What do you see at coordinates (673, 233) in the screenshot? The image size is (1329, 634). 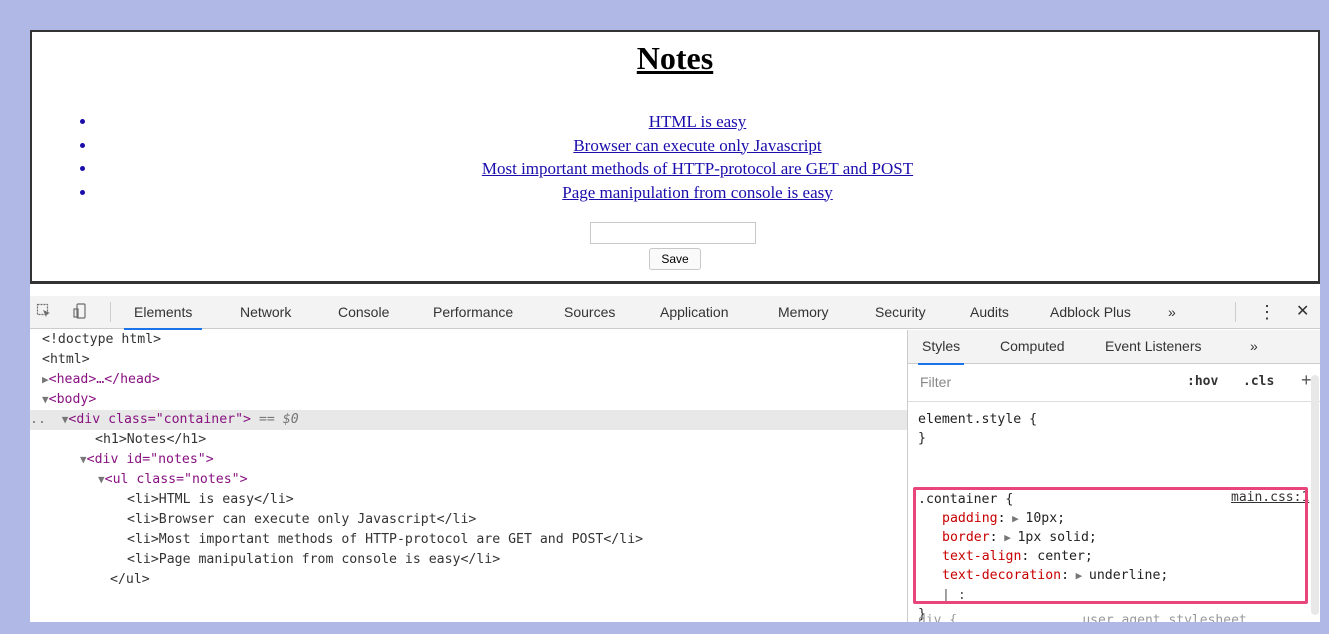 I see `note-input` at bounding box center [673, 233].